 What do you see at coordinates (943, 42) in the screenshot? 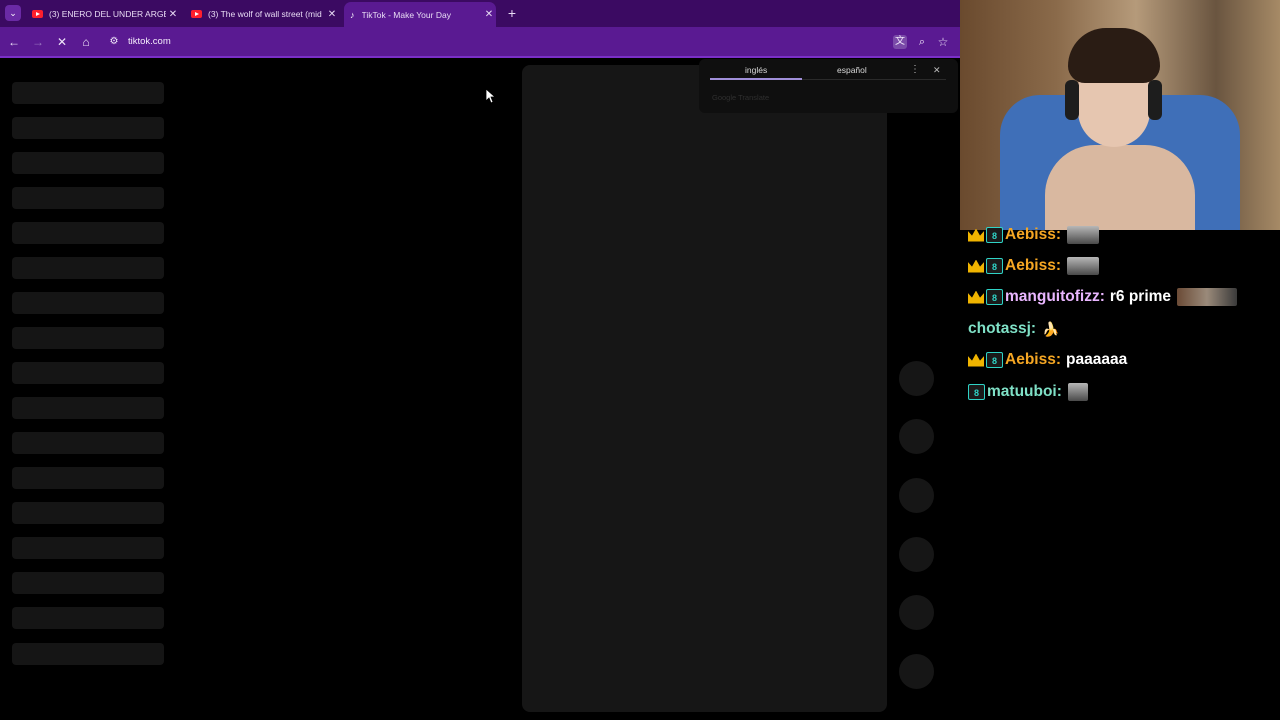
I see `bookmark-star-icon: ☆` at bounding box center [943, 42].